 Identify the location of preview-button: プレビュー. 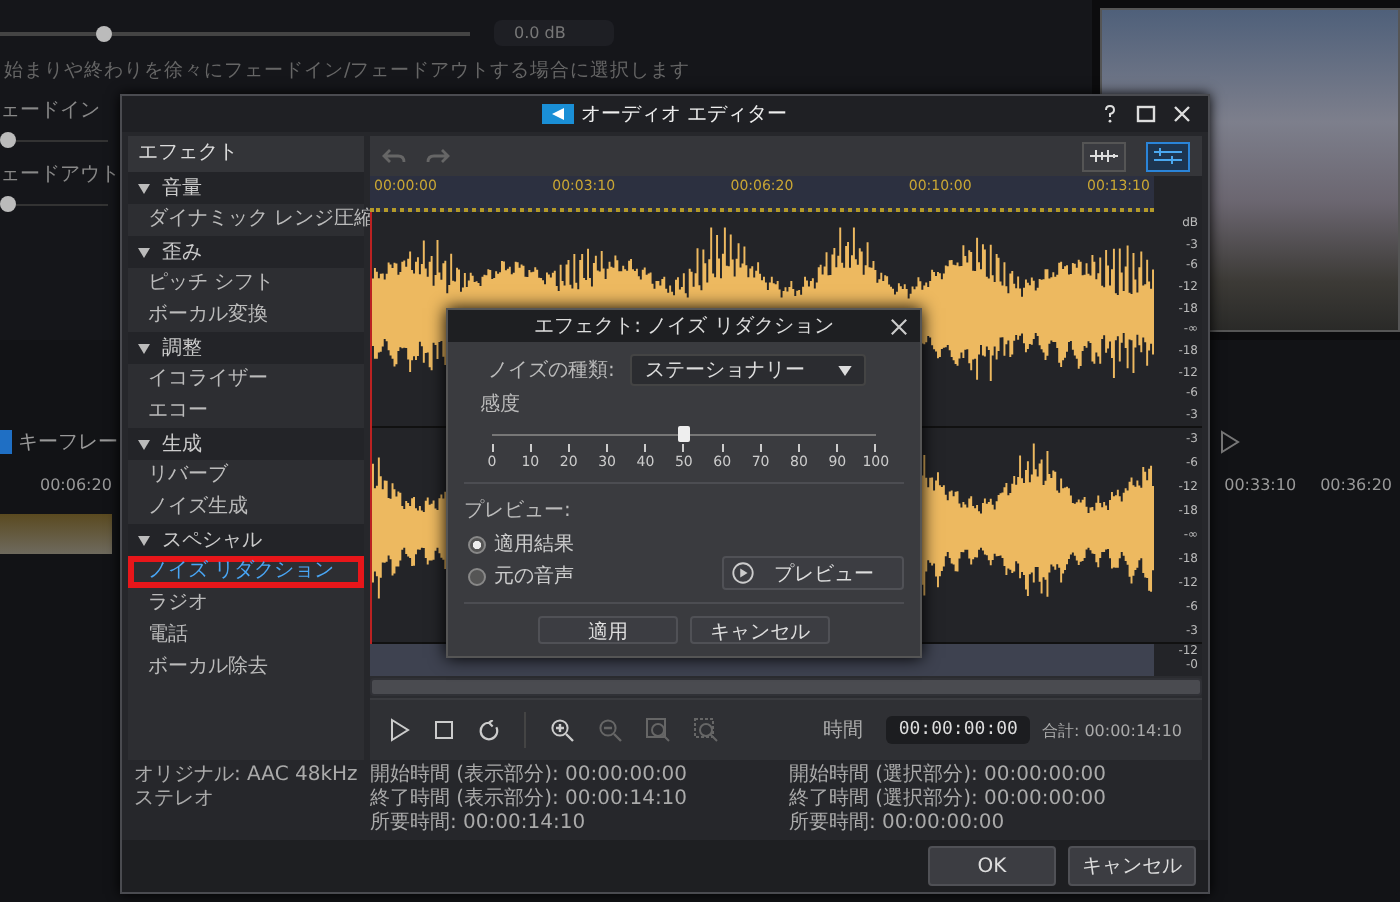
(813, 573).